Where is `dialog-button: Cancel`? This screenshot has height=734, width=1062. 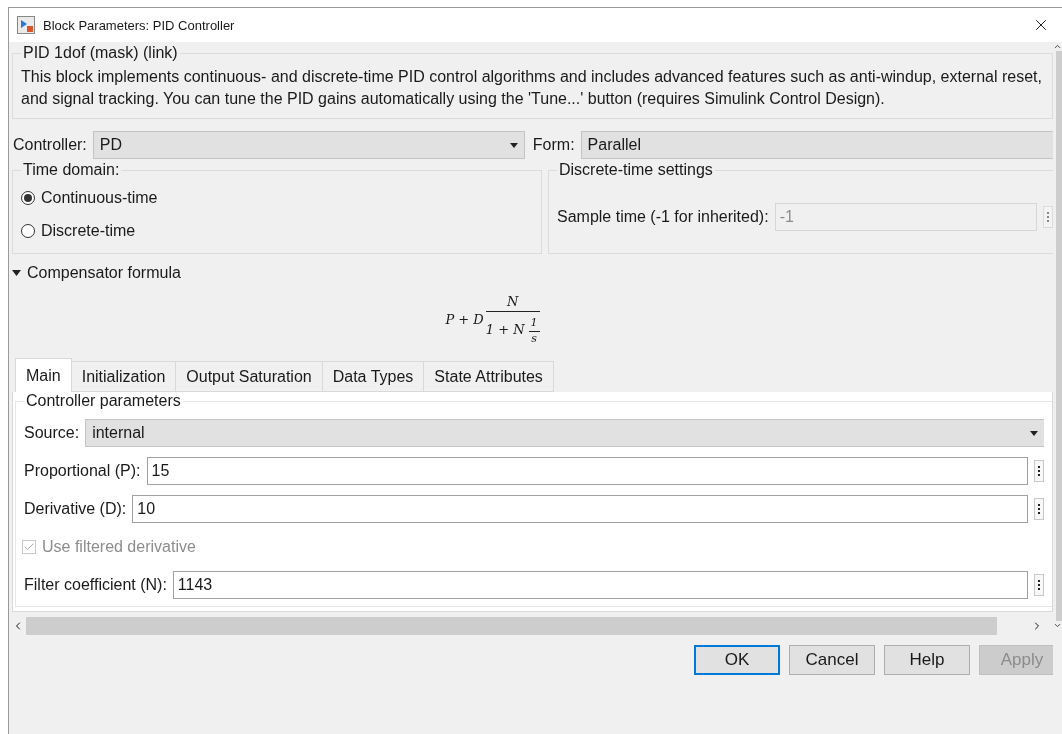
dialog-button: Cancel is located at coordinates (832, 660).